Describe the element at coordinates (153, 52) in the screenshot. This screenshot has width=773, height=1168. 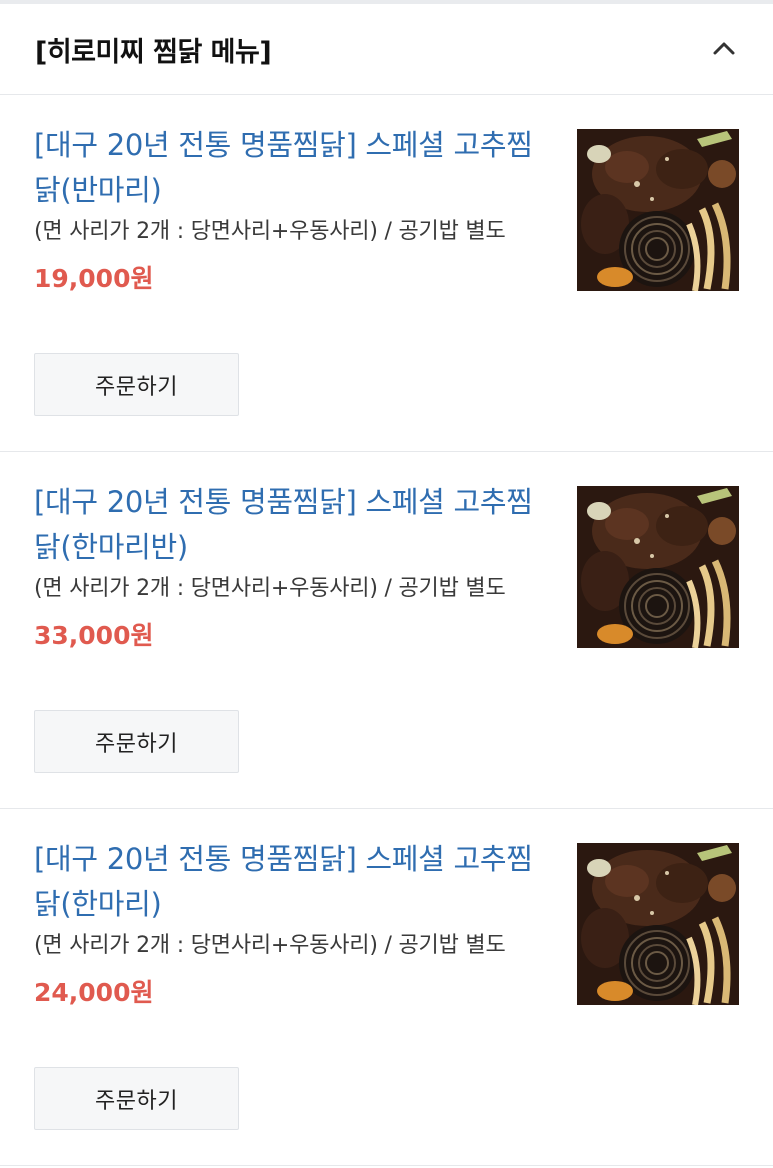
I see `section-title: [히로미찌 찜닭 메뉴]` at that location.